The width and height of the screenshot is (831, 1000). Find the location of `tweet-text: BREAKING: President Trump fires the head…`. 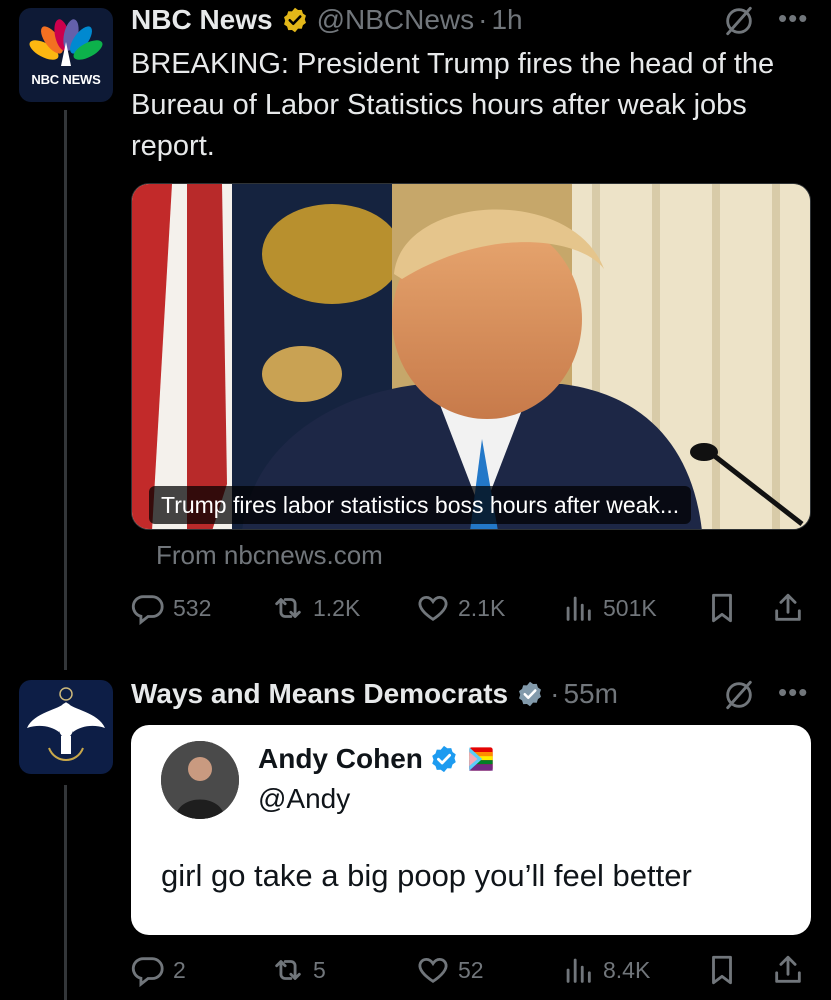

tweet-text: BREAKING: President Trump fires the head… is located at coordinates (453, 105).